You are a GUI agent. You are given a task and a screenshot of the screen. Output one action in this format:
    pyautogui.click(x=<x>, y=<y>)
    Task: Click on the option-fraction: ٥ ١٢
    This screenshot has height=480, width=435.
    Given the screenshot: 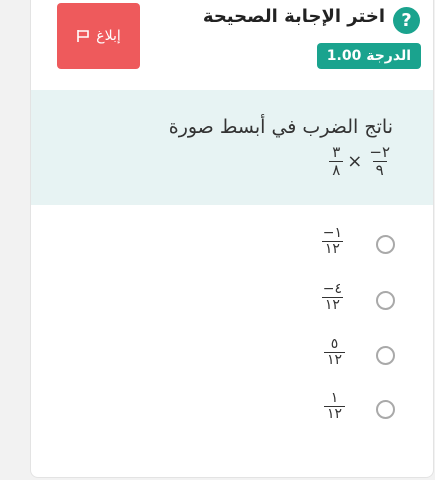 What is the action you would take?
    pyautogui.click(x=334, y=352)
    